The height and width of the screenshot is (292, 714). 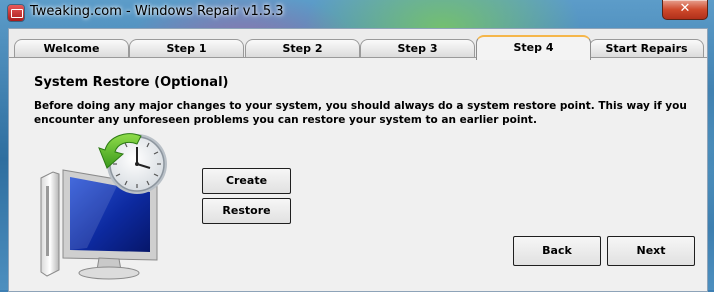 What do you see at coordinates (246, 181) in the screenshot?
I see `create-button: Create` at bounding box center [246, 181].